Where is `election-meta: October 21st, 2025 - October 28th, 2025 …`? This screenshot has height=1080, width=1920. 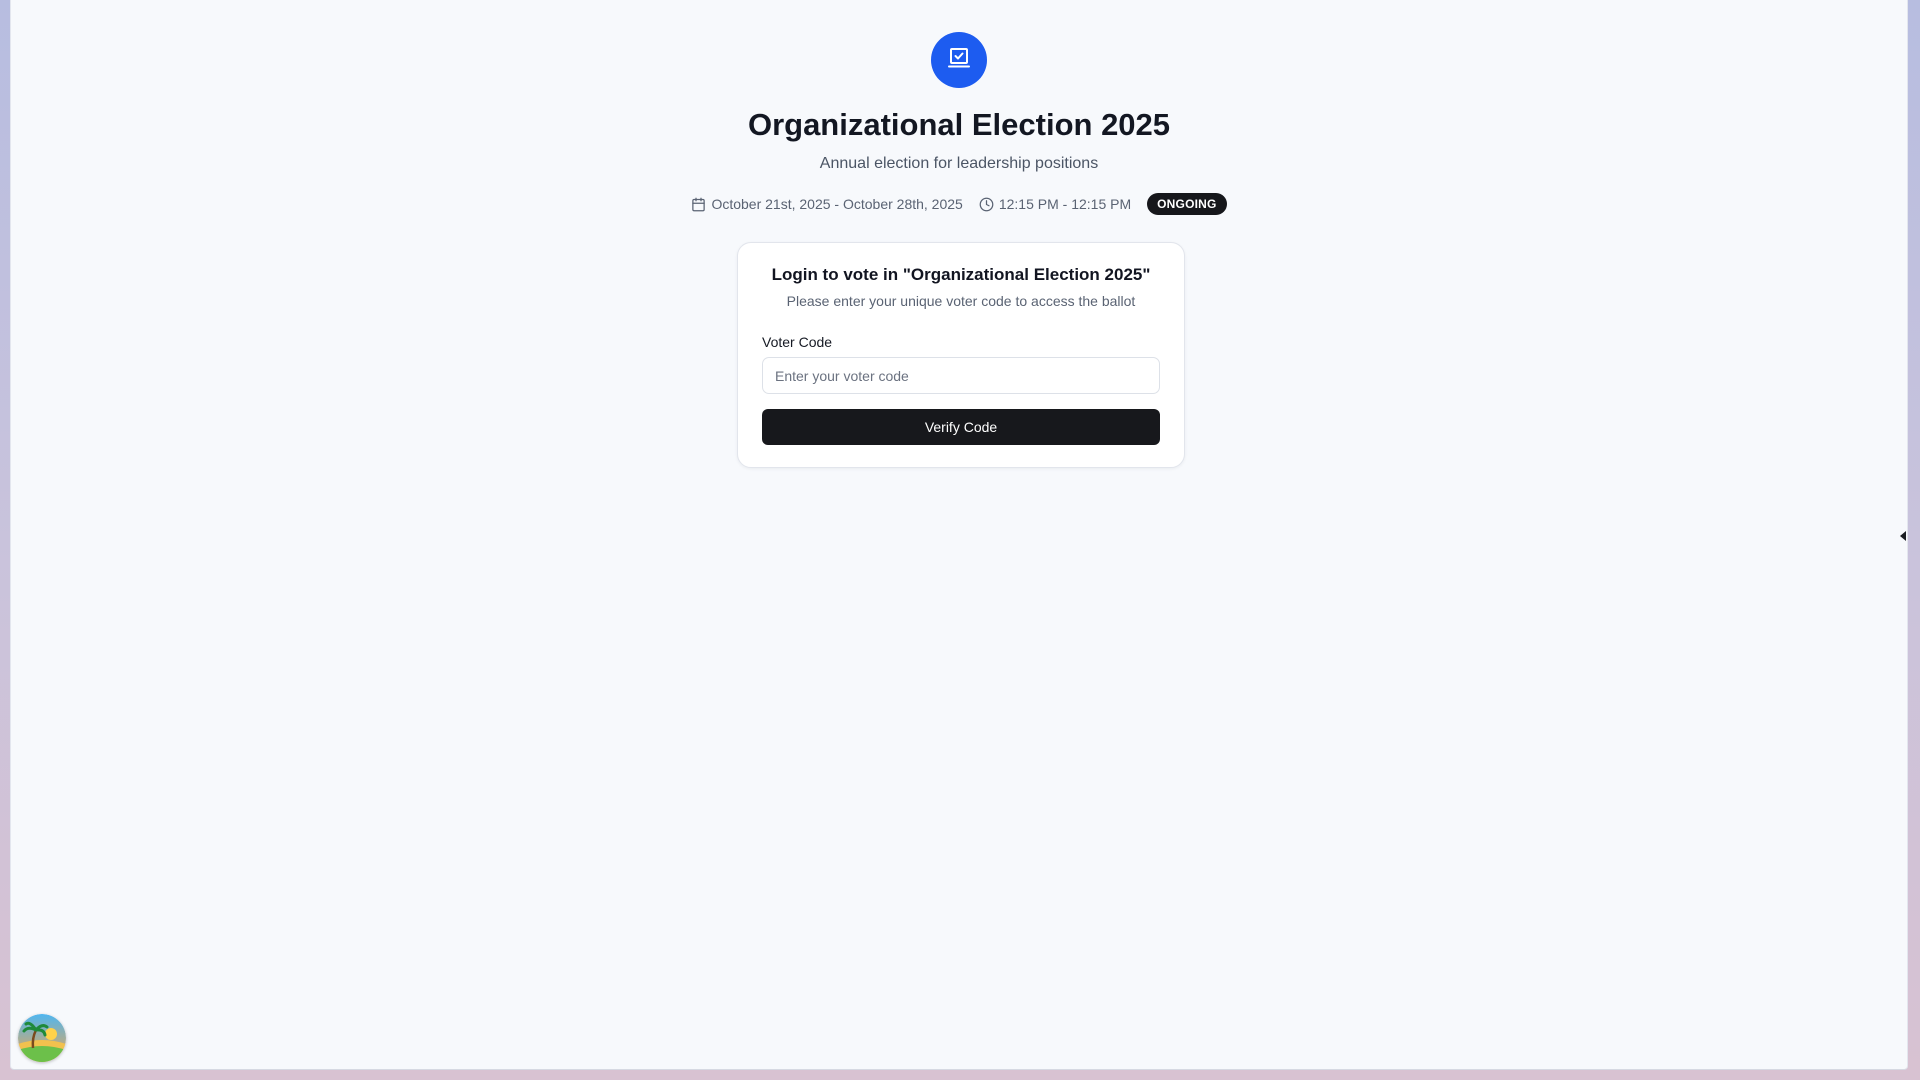
election-meta: October 21st, 2025 - October 28th, 2025 … is located at coordinates (959, 204).